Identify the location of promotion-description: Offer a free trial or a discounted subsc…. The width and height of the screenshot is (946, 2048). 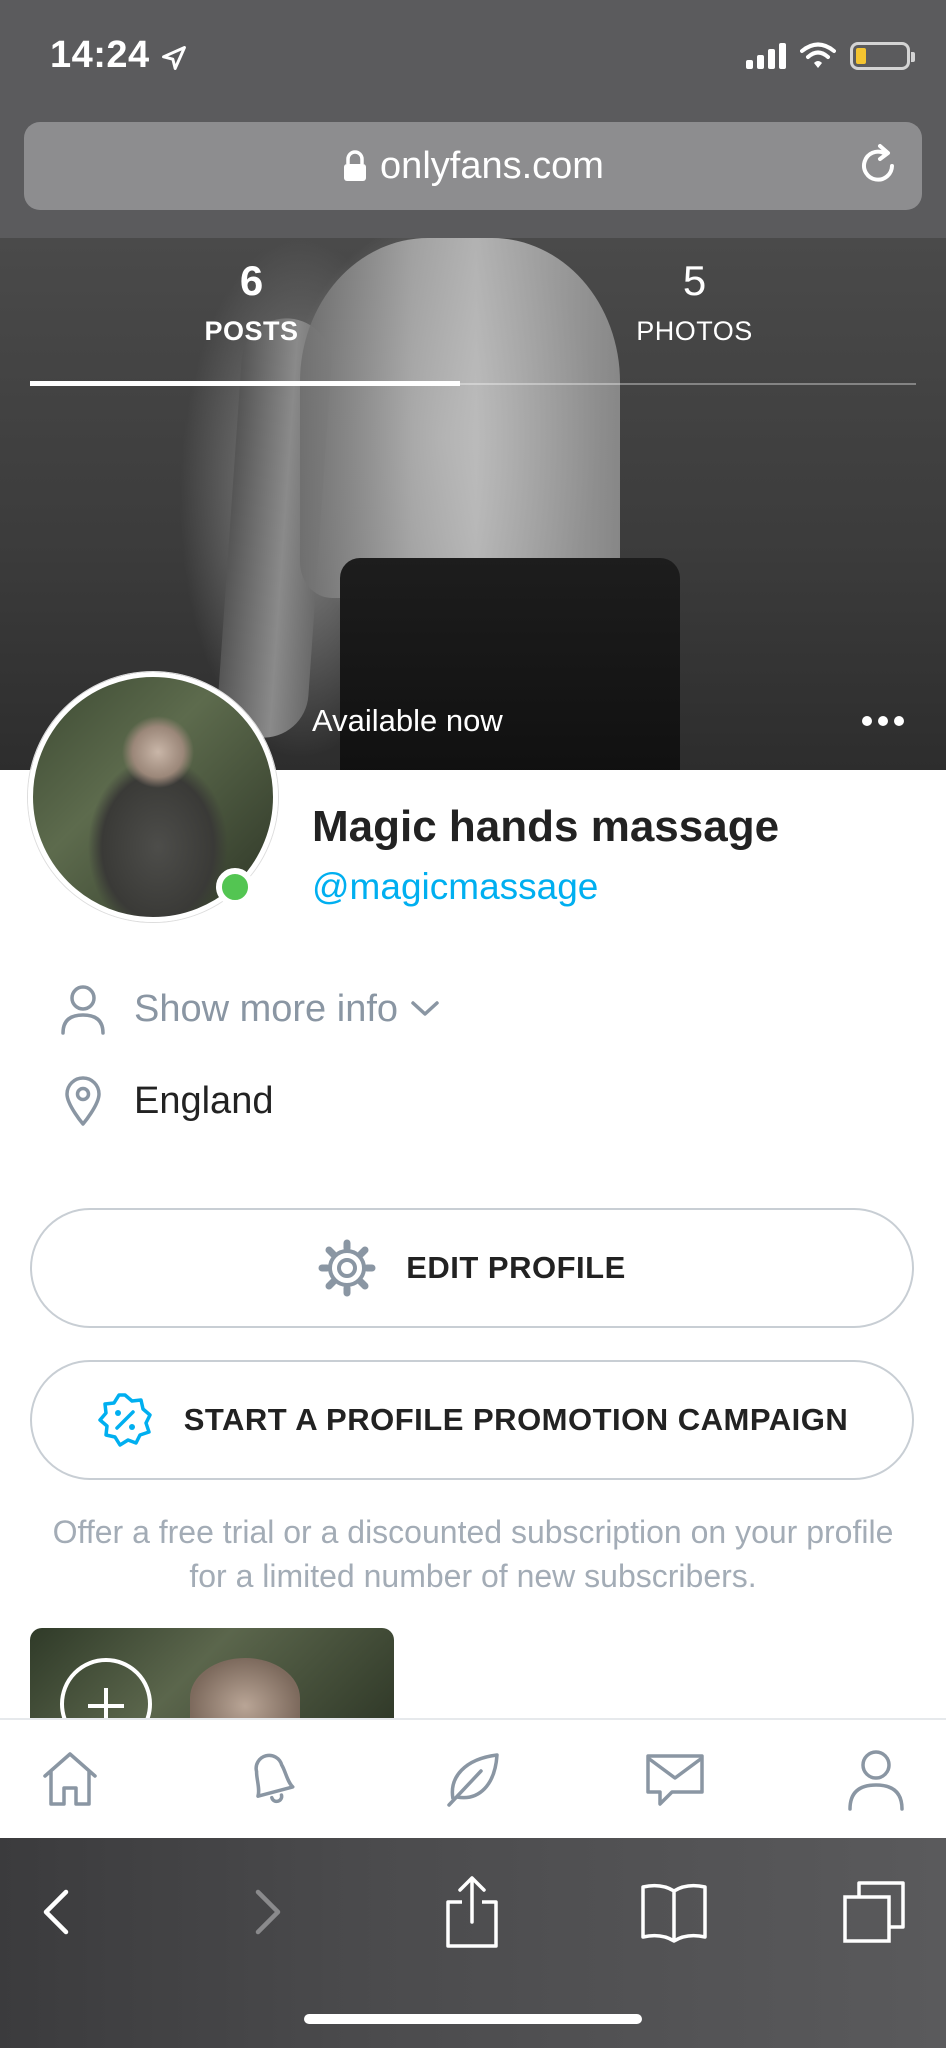
(473, 1554).